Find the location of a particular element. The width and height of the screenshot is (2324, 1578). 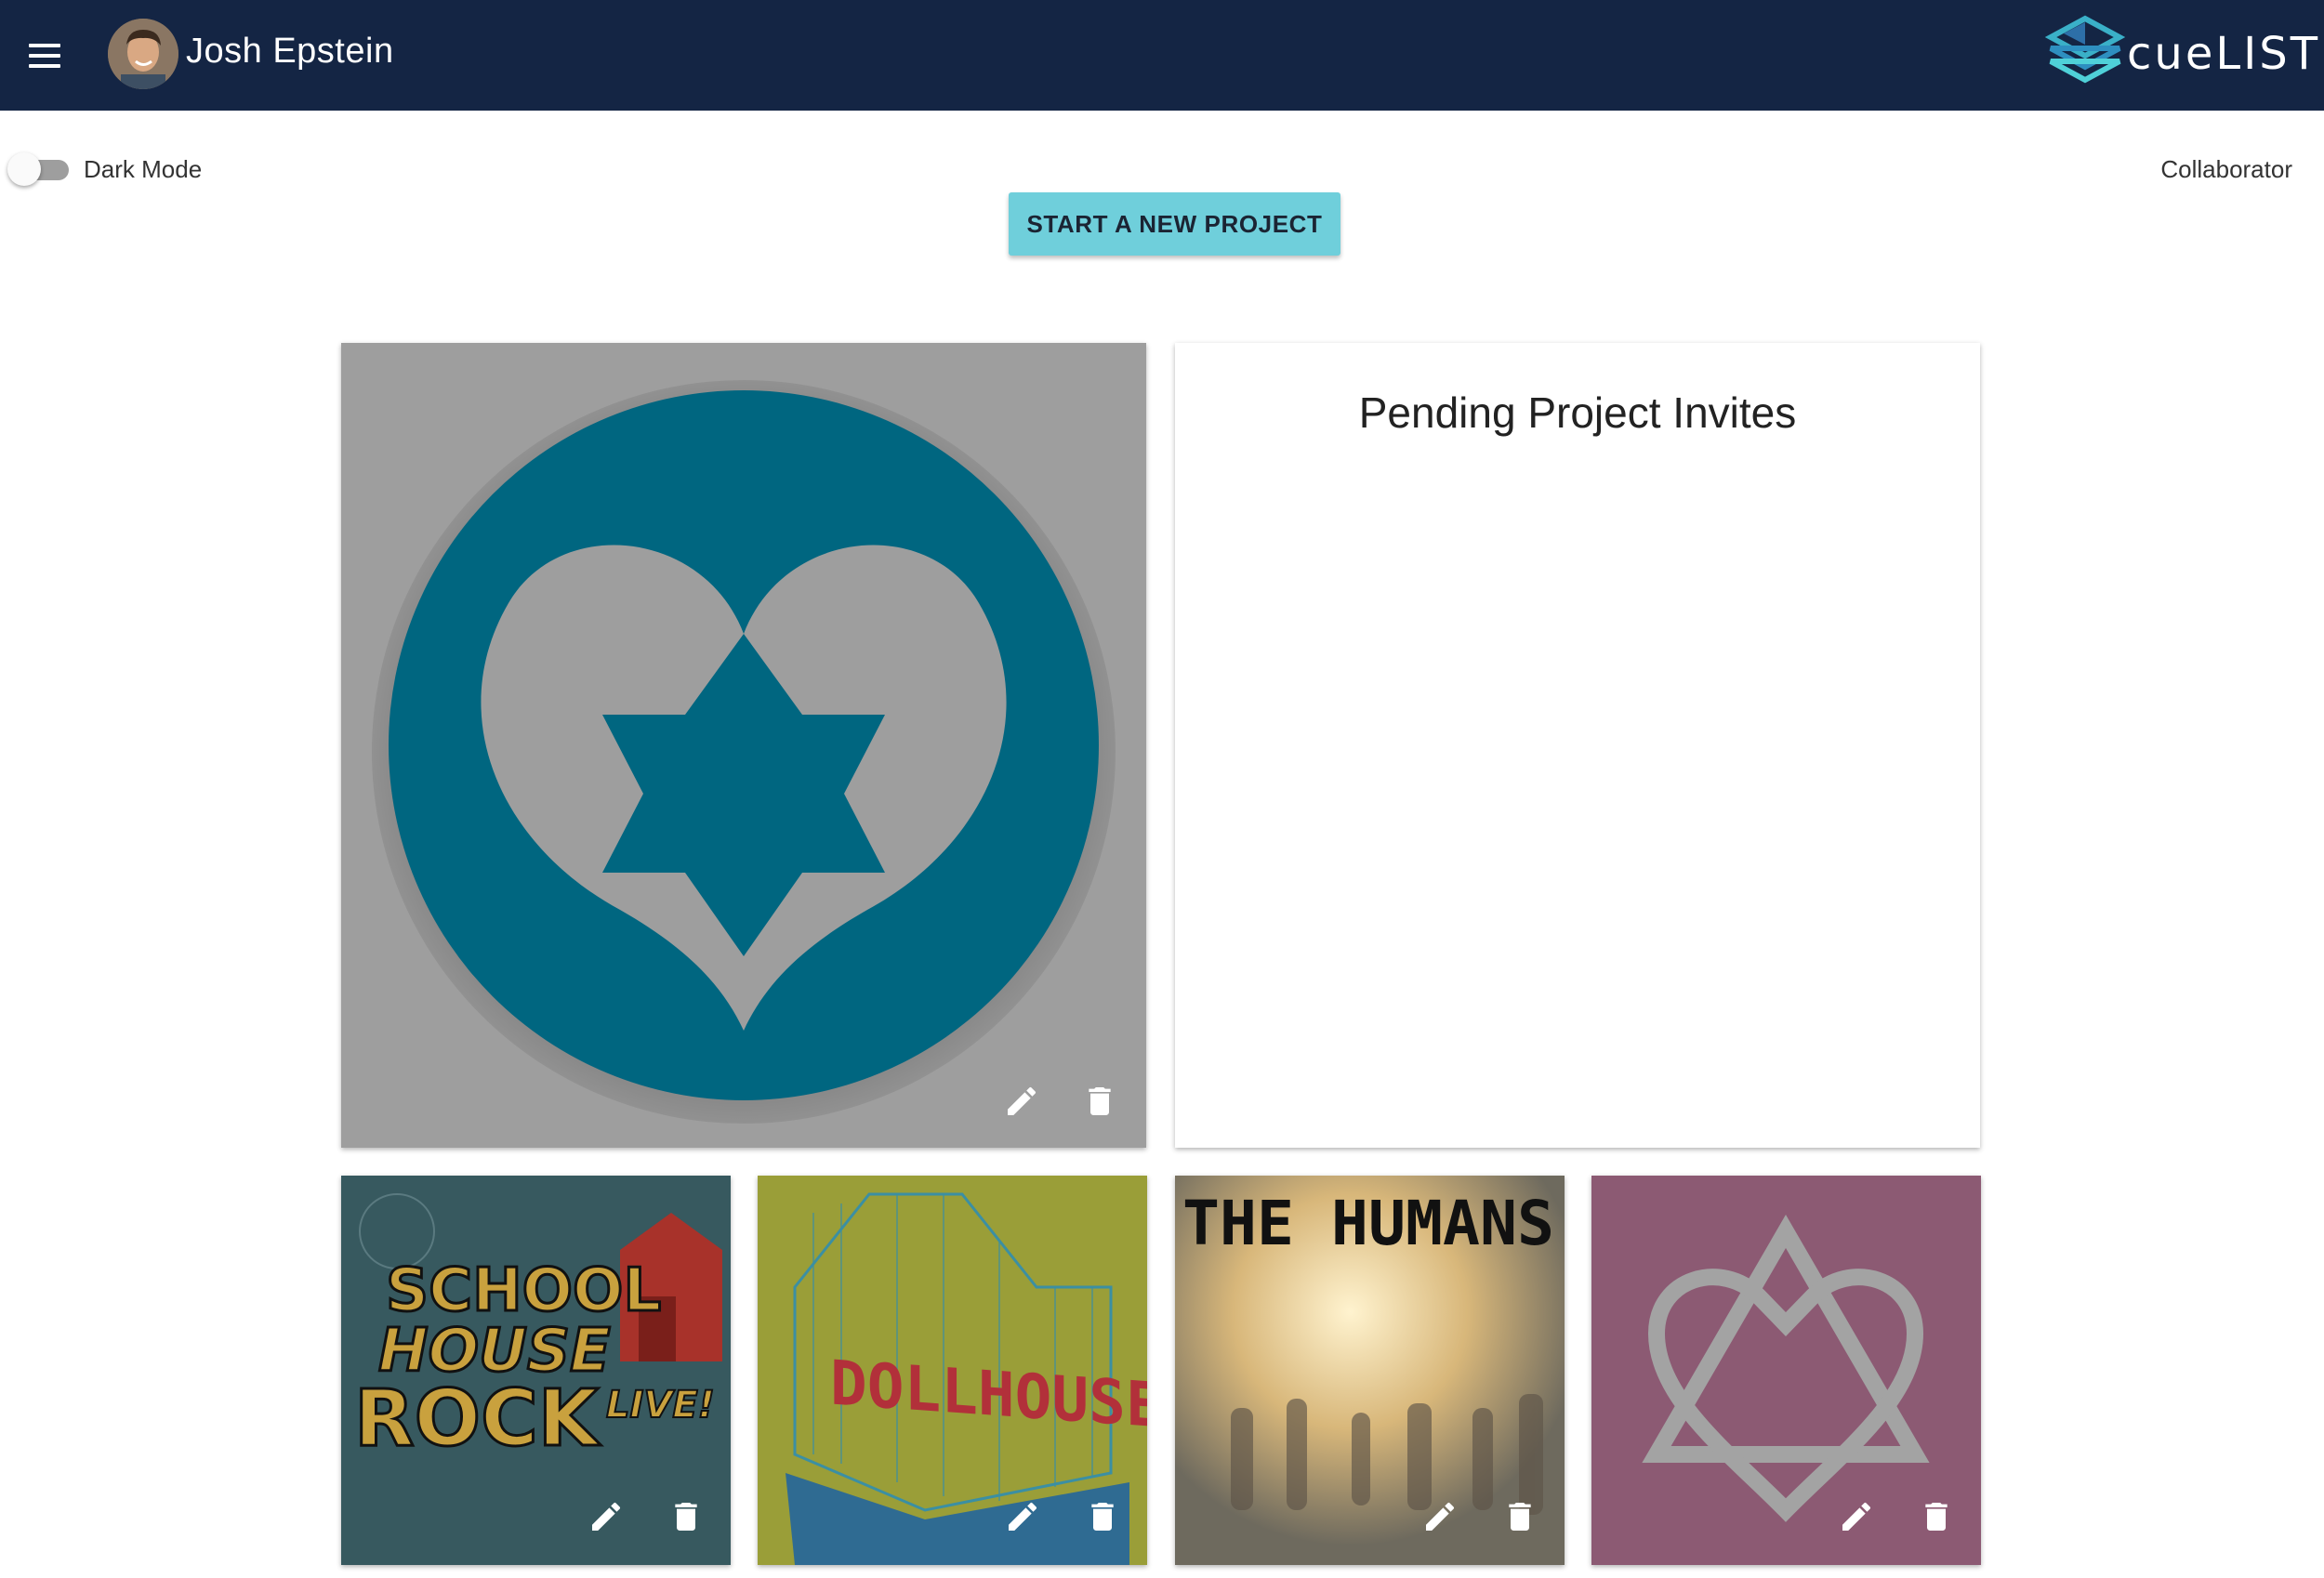

art-text-the-humans: THE HUMANS is located at coordinates (1368, 1223).